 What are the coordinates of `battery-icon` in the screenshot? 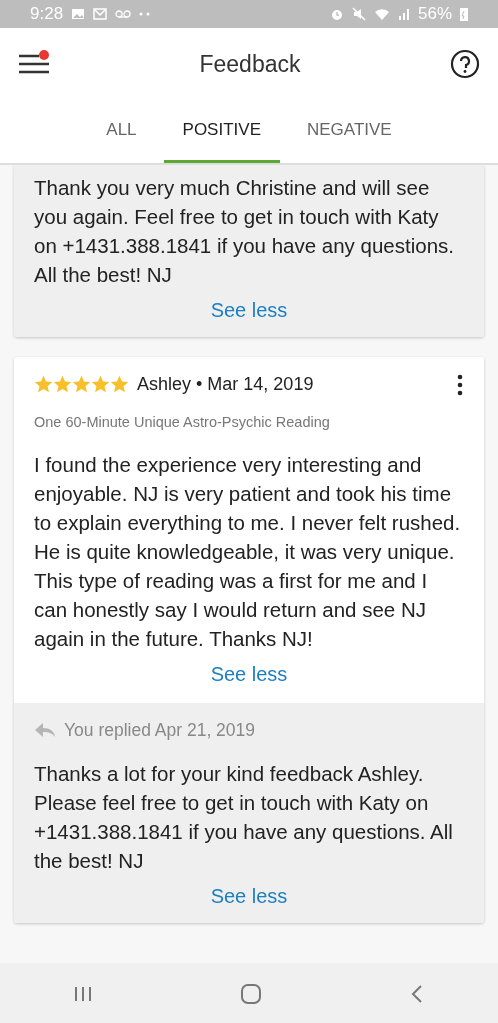 It's located at (464, 14).